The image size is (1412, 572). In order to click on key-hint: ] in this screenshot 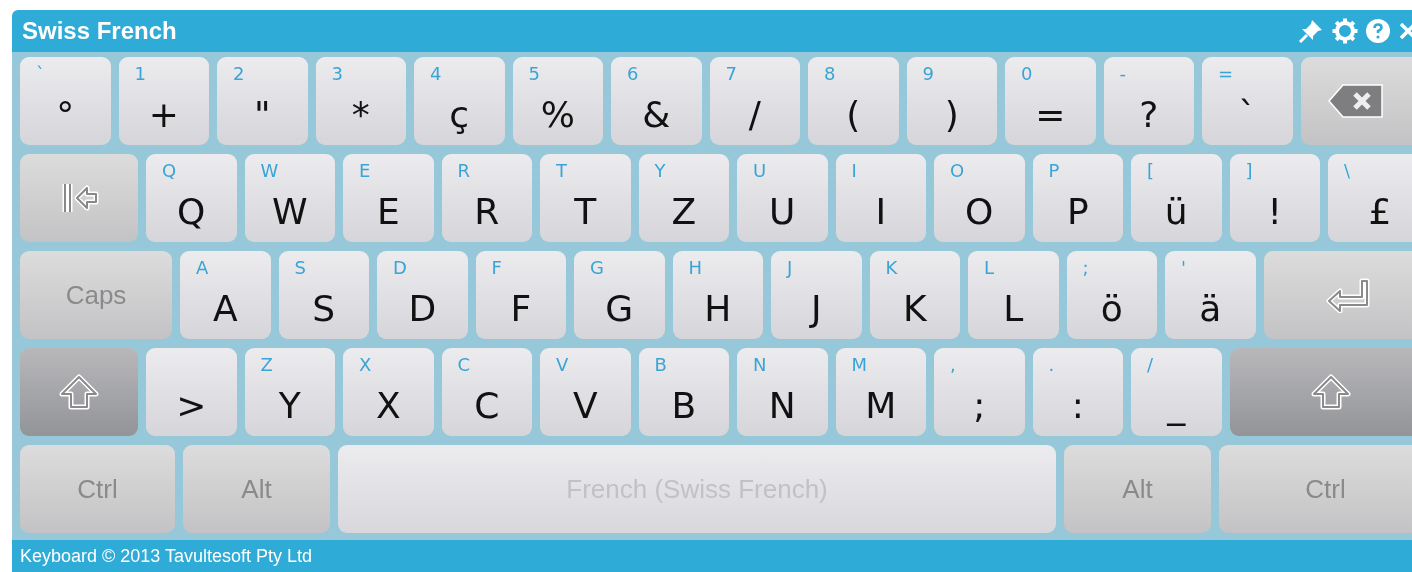, I will do `click(1249, 171)`.